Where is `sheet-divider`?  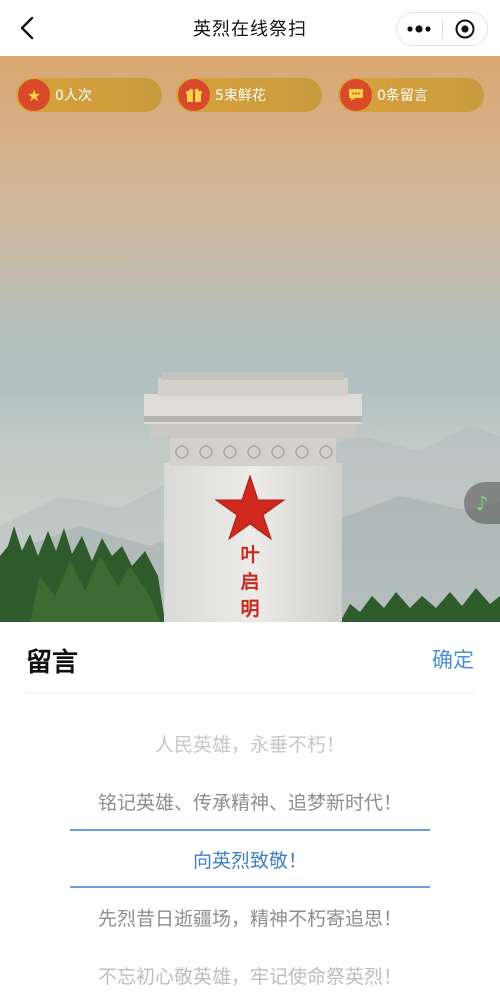 sheet-divider is located at coordinates (250, 692).